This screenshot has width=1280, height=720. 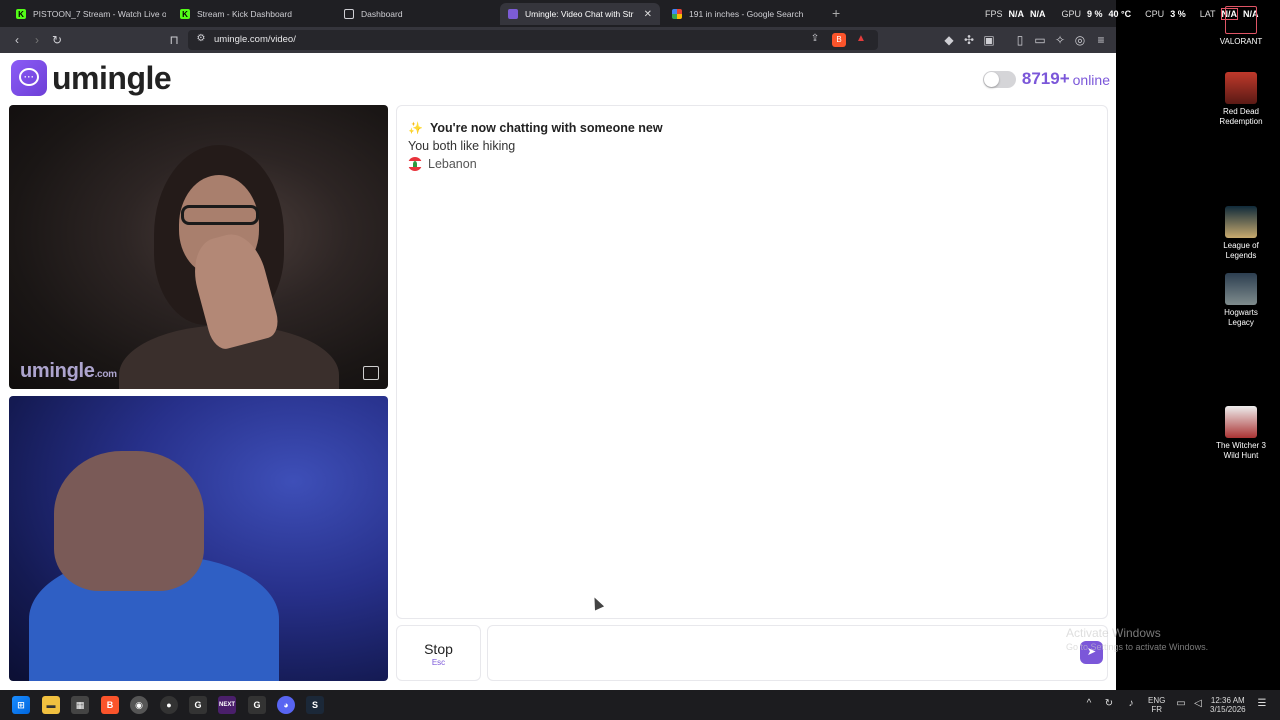 I want to click on witcher-icon, so click(x=1241, y=422).